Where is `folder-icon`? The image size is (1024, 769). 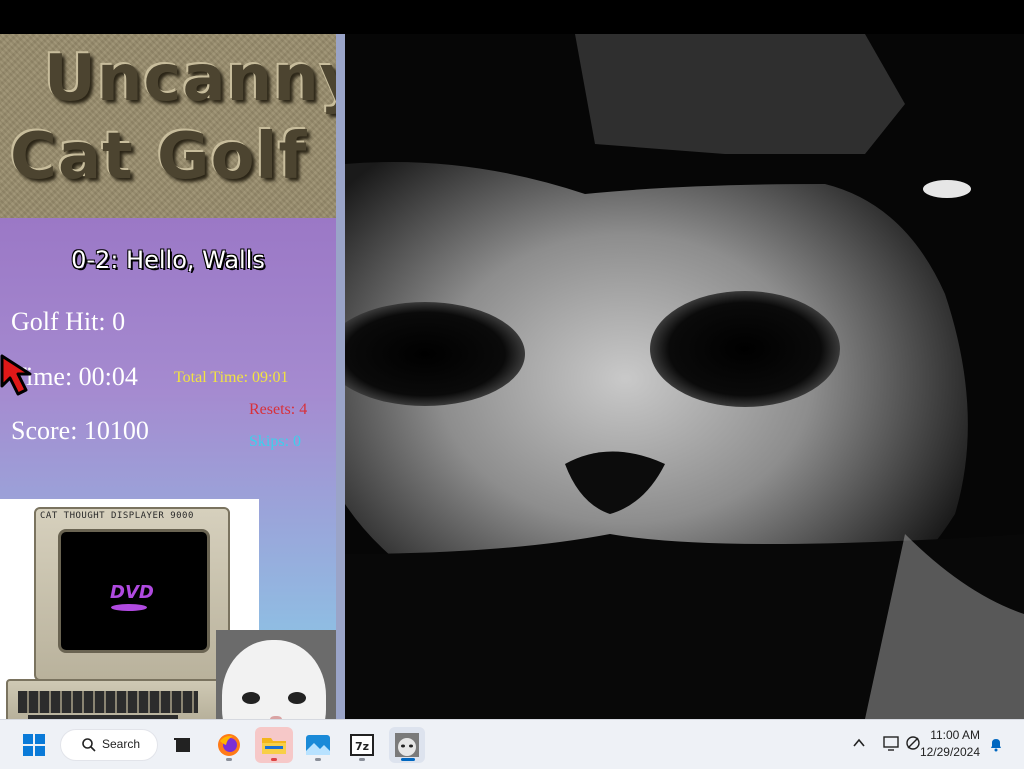
folder-icon is located at coordinates (274, 746).